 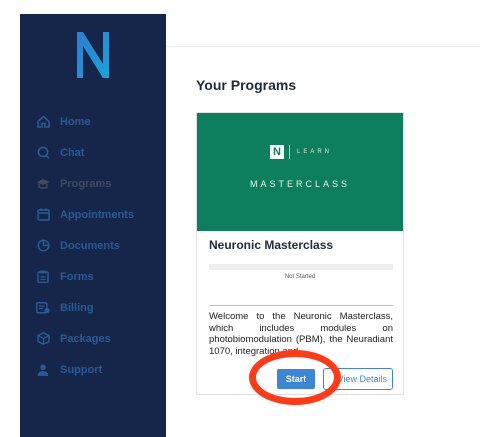 What do you see at coordinates (43, 215) in the screenshot?
I see `calendar-icon` at bounding box center [43, 215].